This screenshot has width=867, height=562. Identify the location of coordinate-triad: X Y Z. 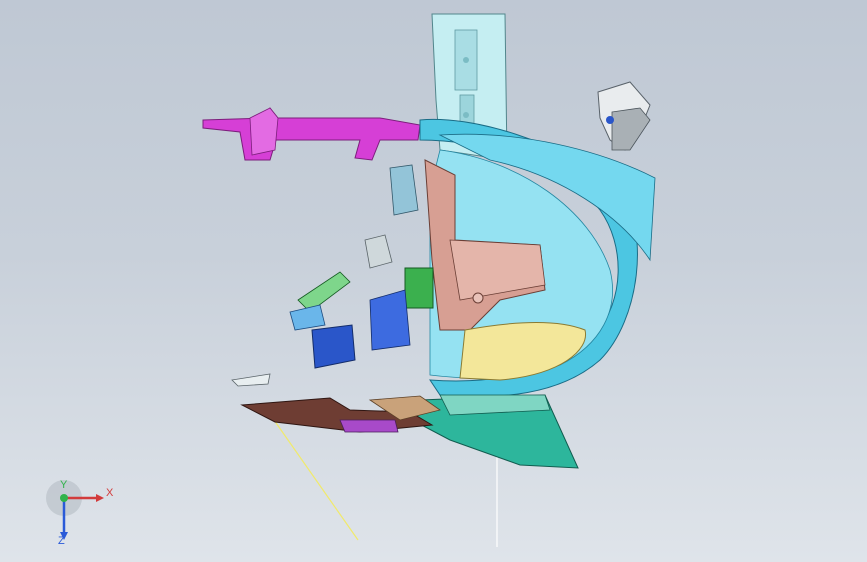
(80, 513).